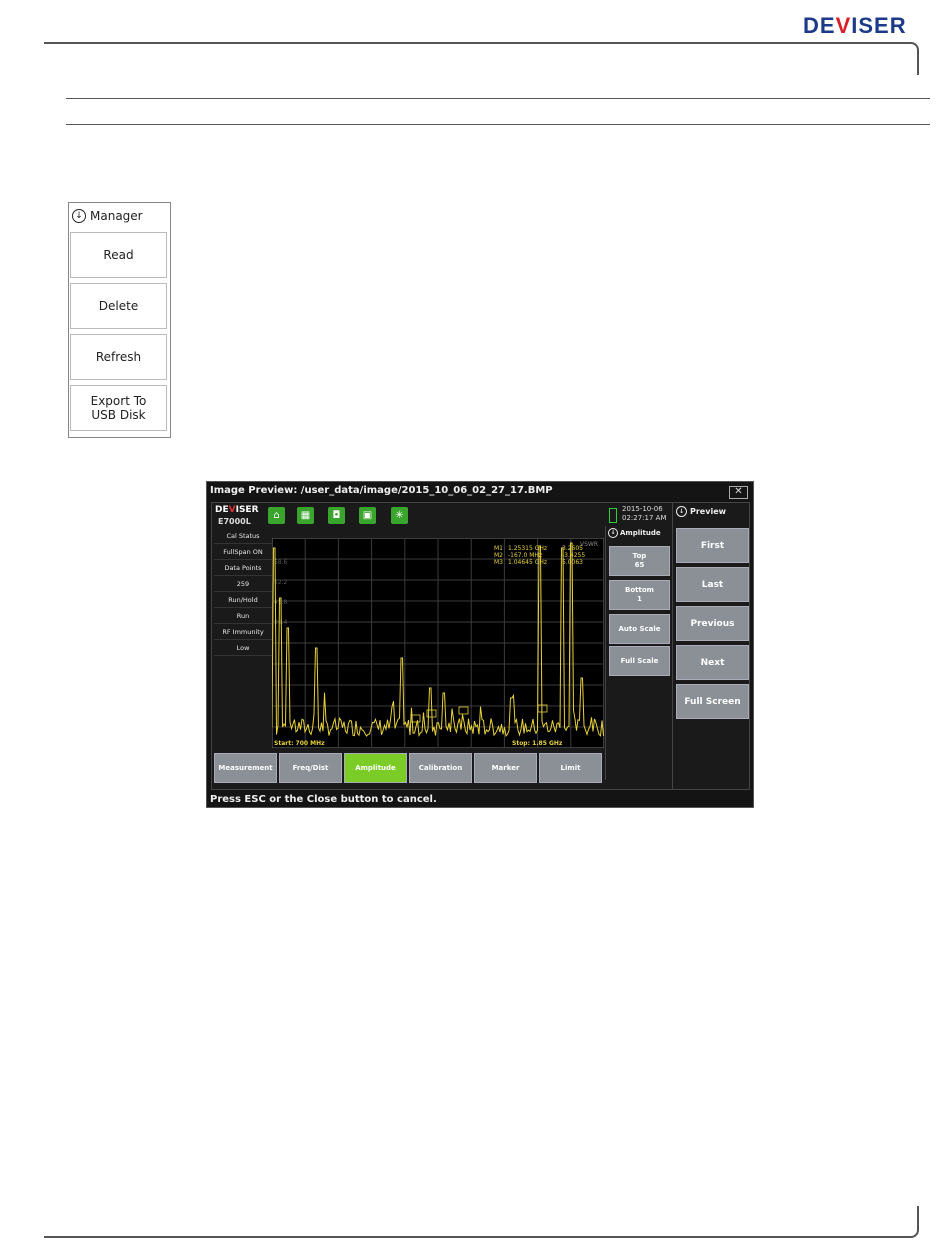 The height and width of the screenshot is (1248, 950). I want to click on page-footer-frame, so click(481, 1222).